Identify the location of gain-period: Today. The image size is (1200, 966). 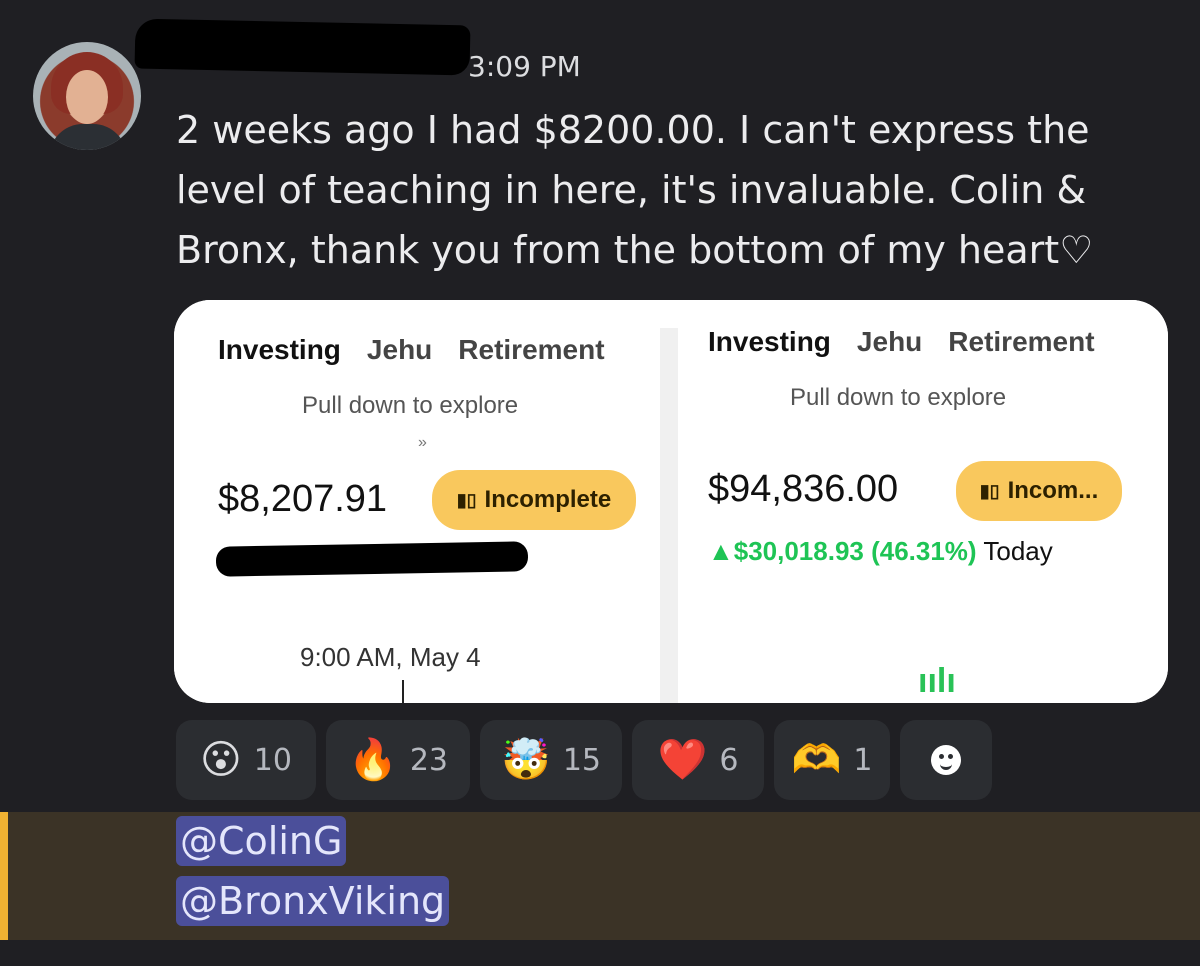
(1018, 551).